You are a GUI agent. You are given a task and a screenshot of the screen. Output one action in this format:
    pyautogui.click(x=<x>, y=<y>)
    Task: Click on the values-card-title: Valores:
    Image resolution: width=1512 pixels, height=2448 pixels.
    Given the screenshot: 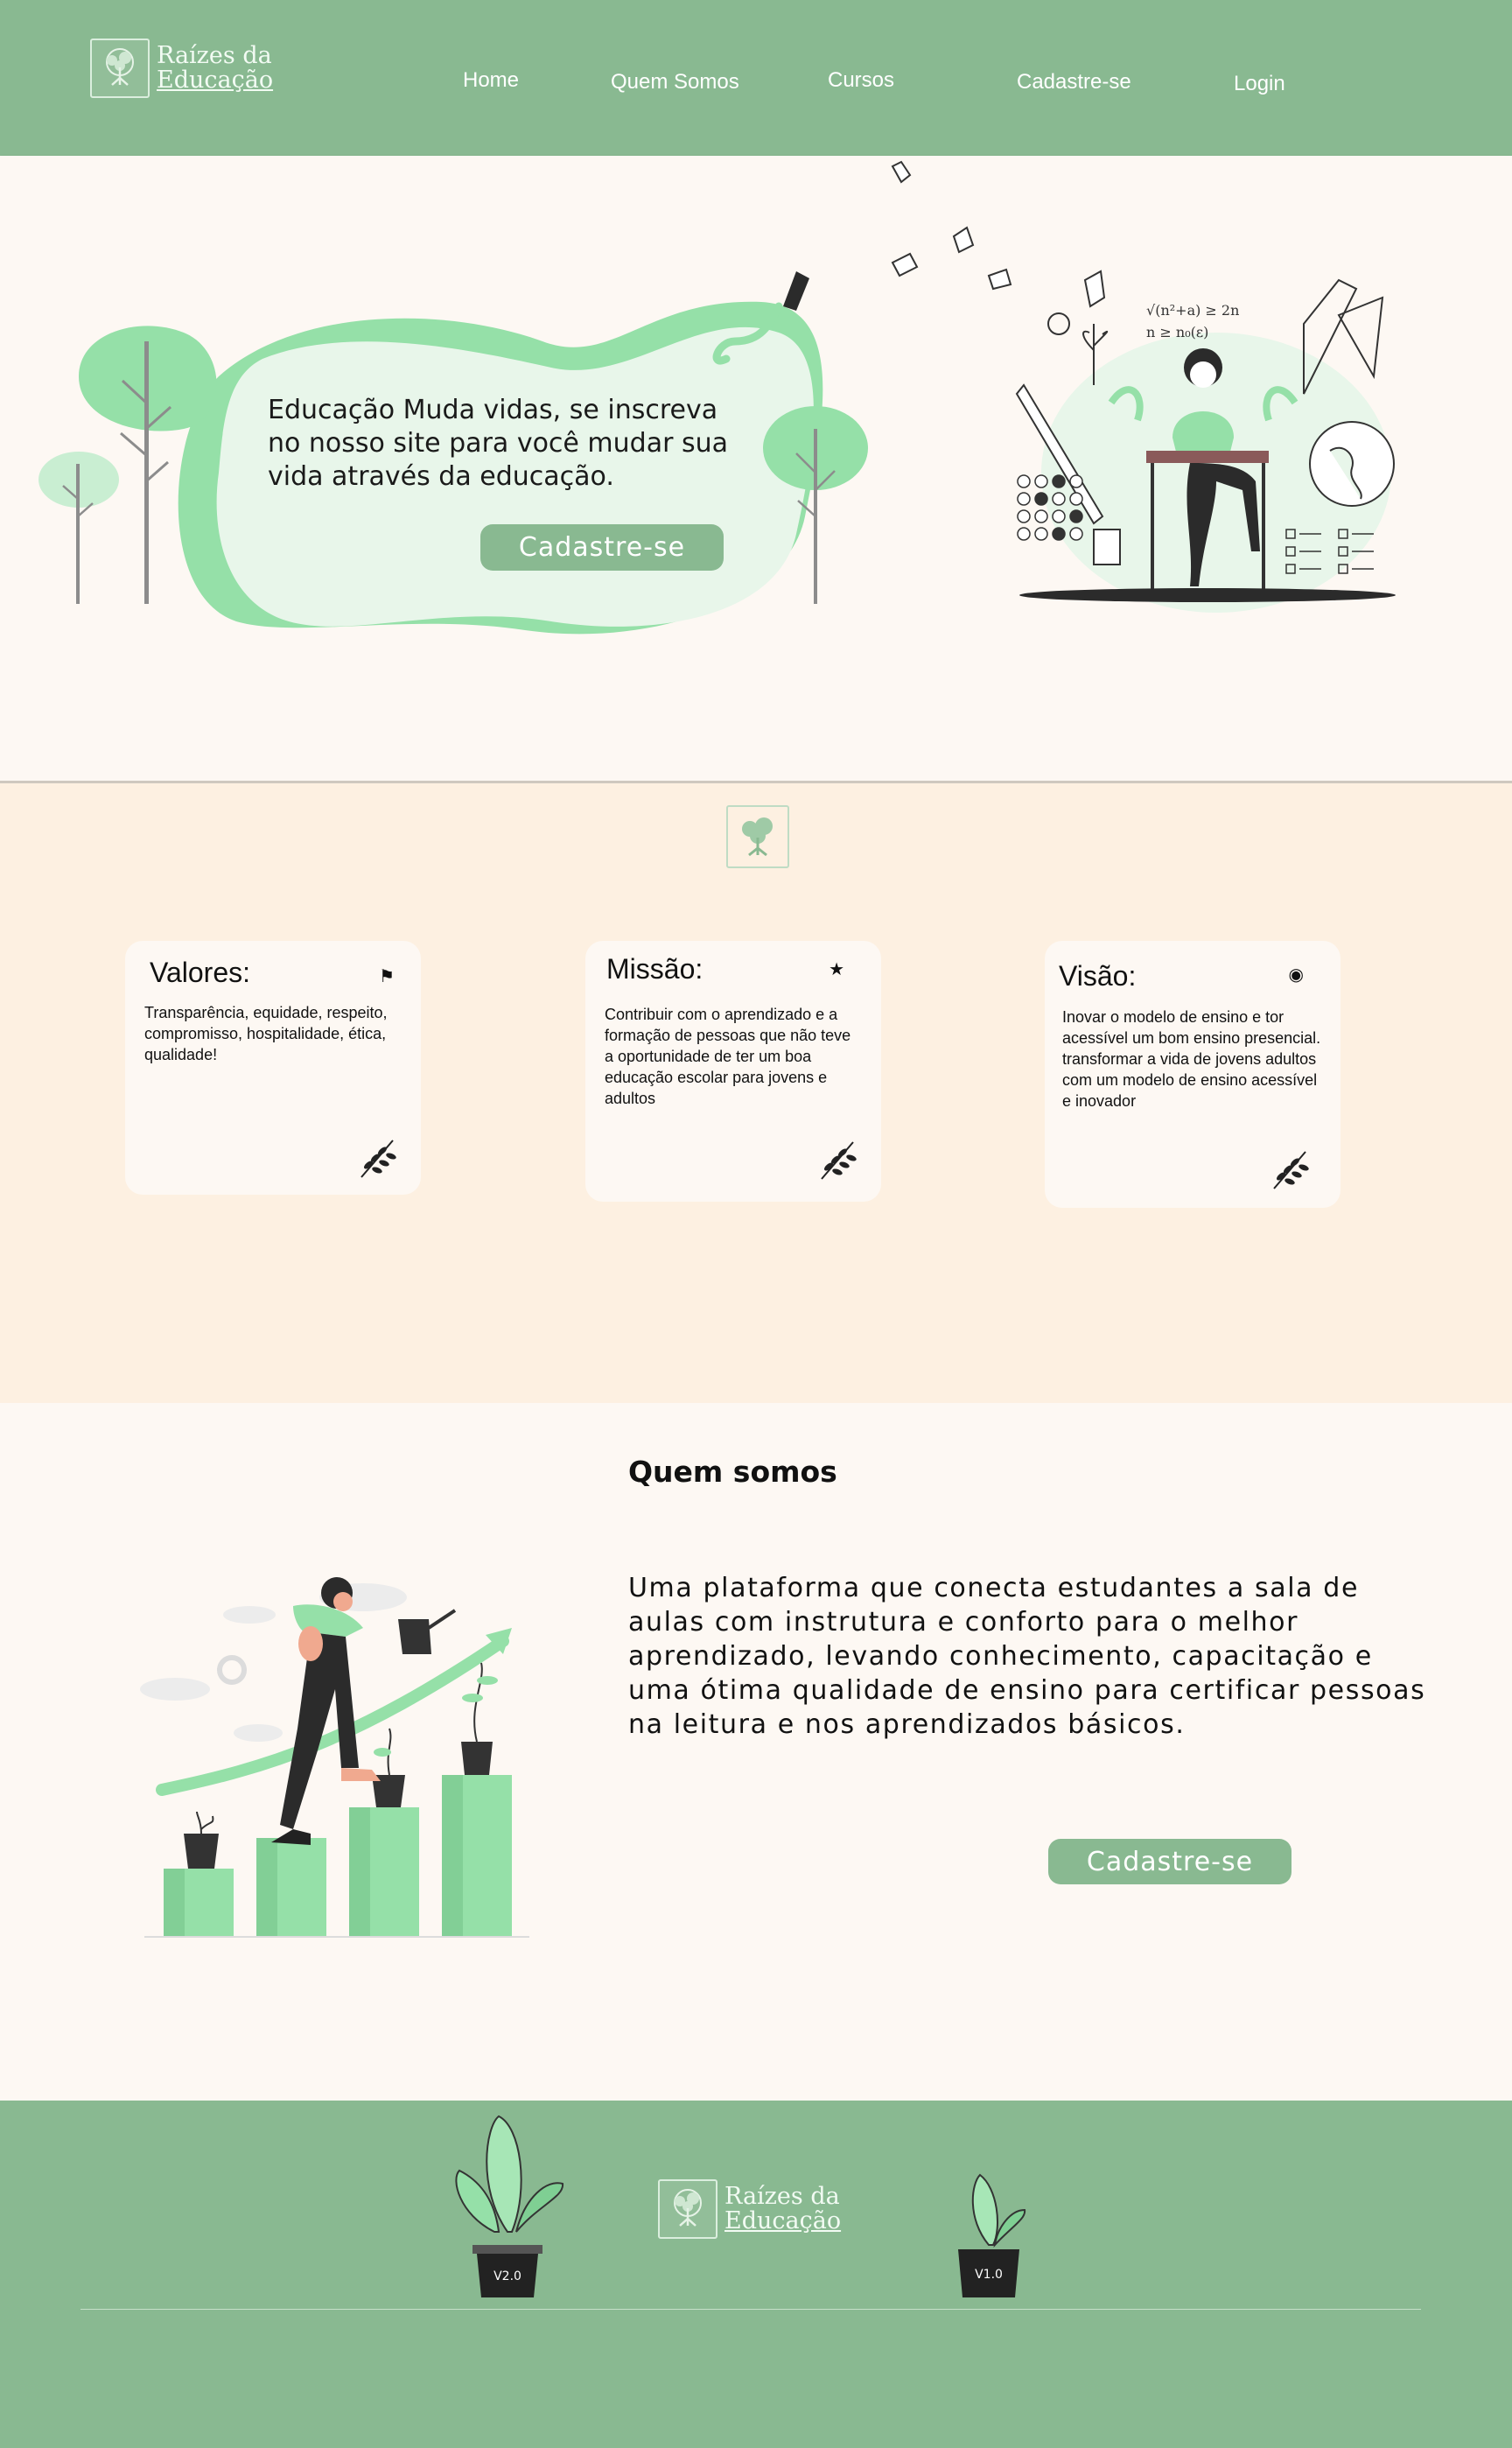 What is the action you would take?
    pyautogui.click(x=200, y=972)
    